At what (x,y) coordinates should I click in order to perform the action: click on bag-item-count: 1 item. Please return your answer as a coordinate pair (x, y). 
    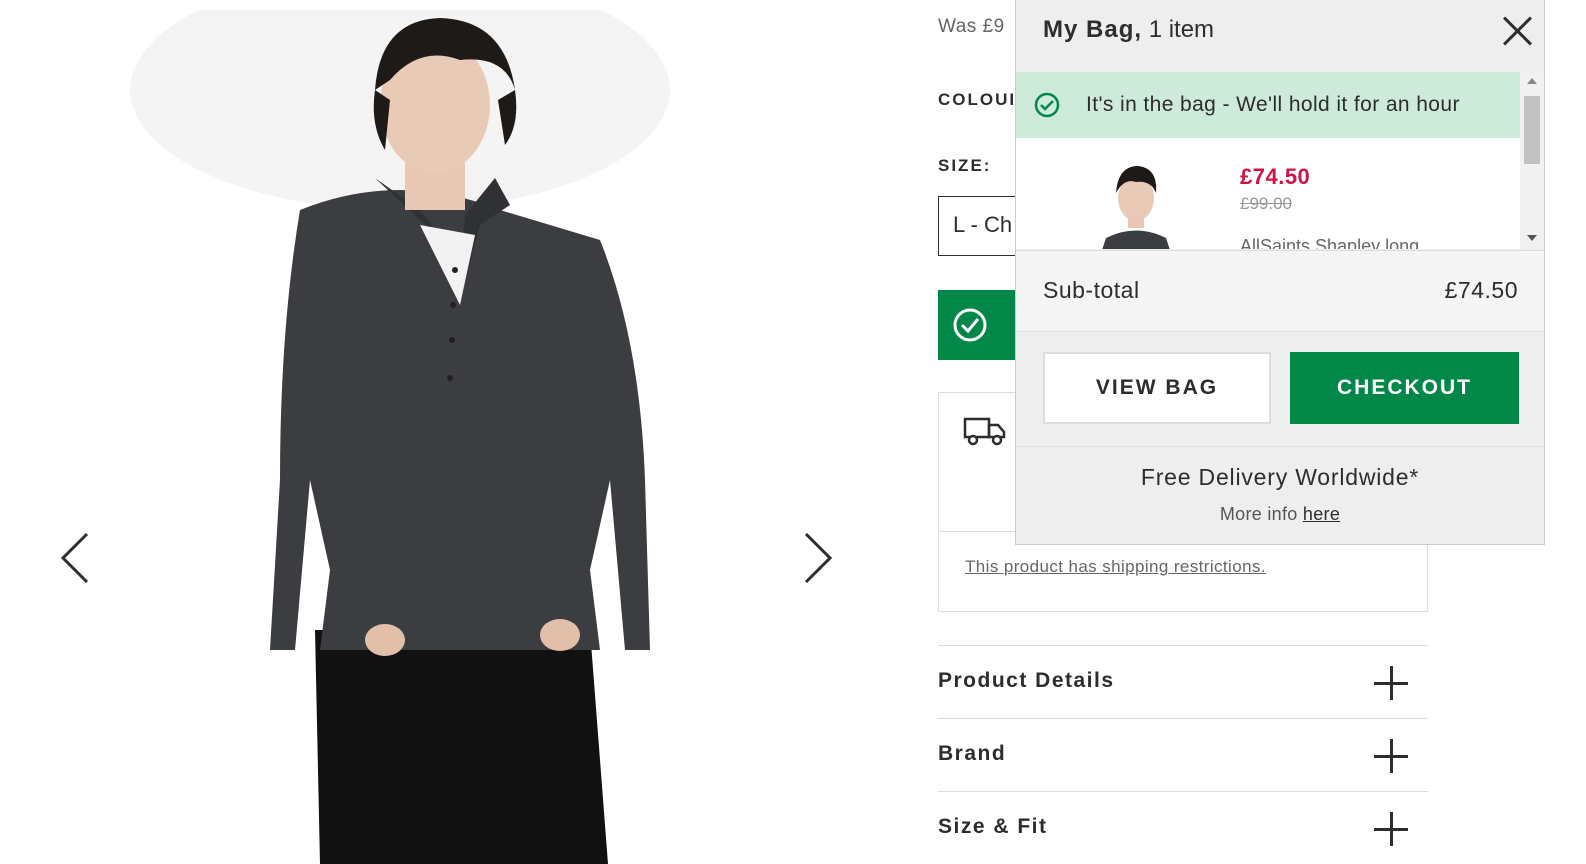
    Looking at the image, I should click on (1181, 29).